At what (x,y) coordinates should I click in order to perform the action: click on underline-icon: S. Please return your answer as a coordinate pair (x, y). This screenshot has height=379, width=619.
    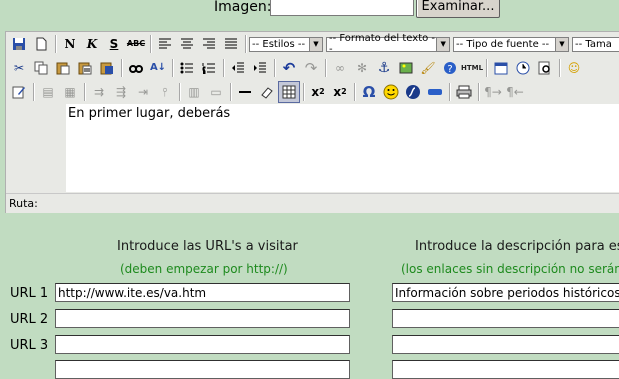
    Looking at the image, I should click on (114, 44).